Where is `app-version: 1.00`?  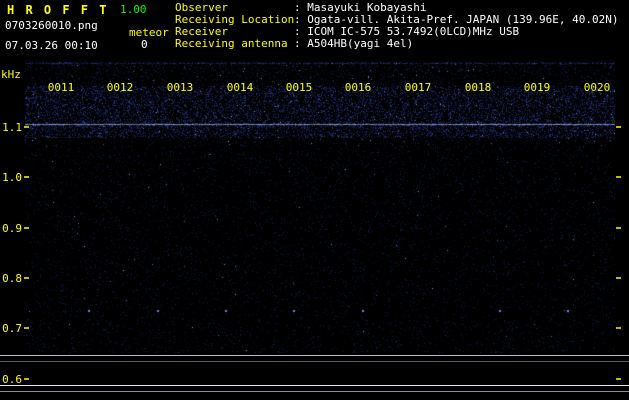 app-version: 1.00 is located at coordinates (133, 9).